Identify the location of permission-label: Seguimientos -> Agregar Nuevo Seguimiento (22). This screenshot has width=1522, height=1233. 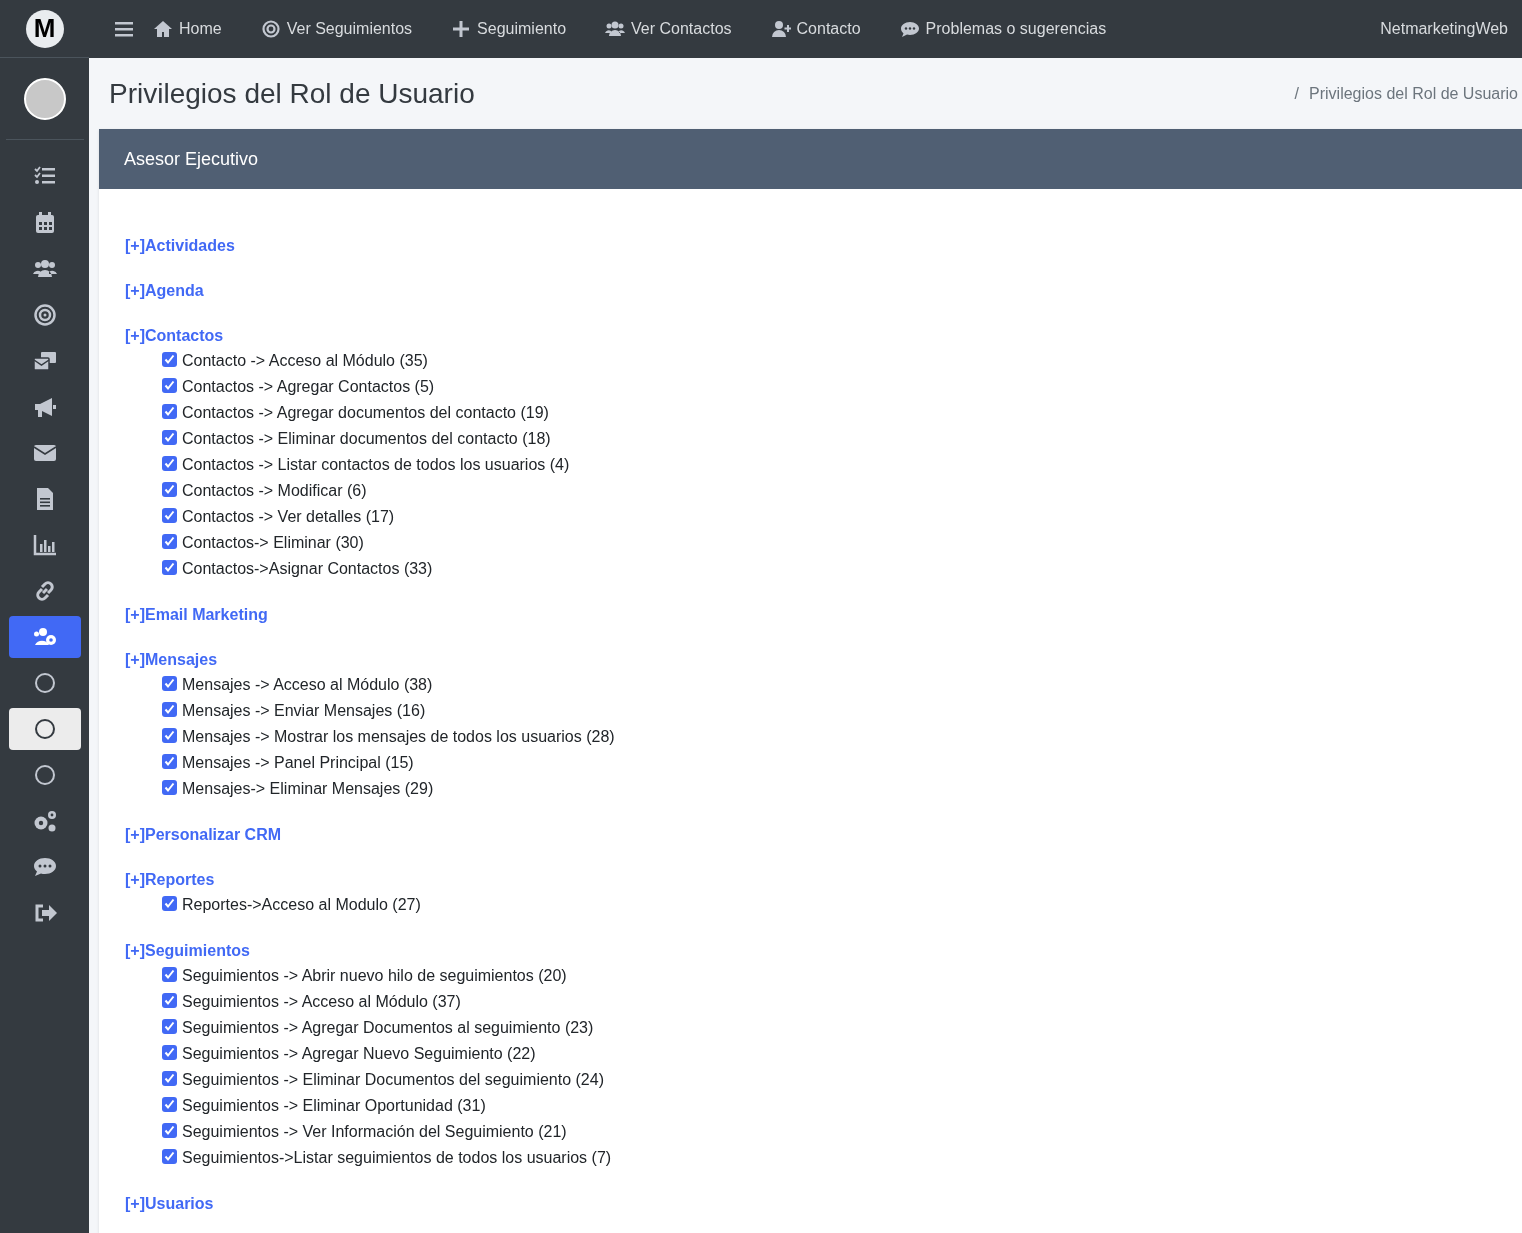
(359, 1054).